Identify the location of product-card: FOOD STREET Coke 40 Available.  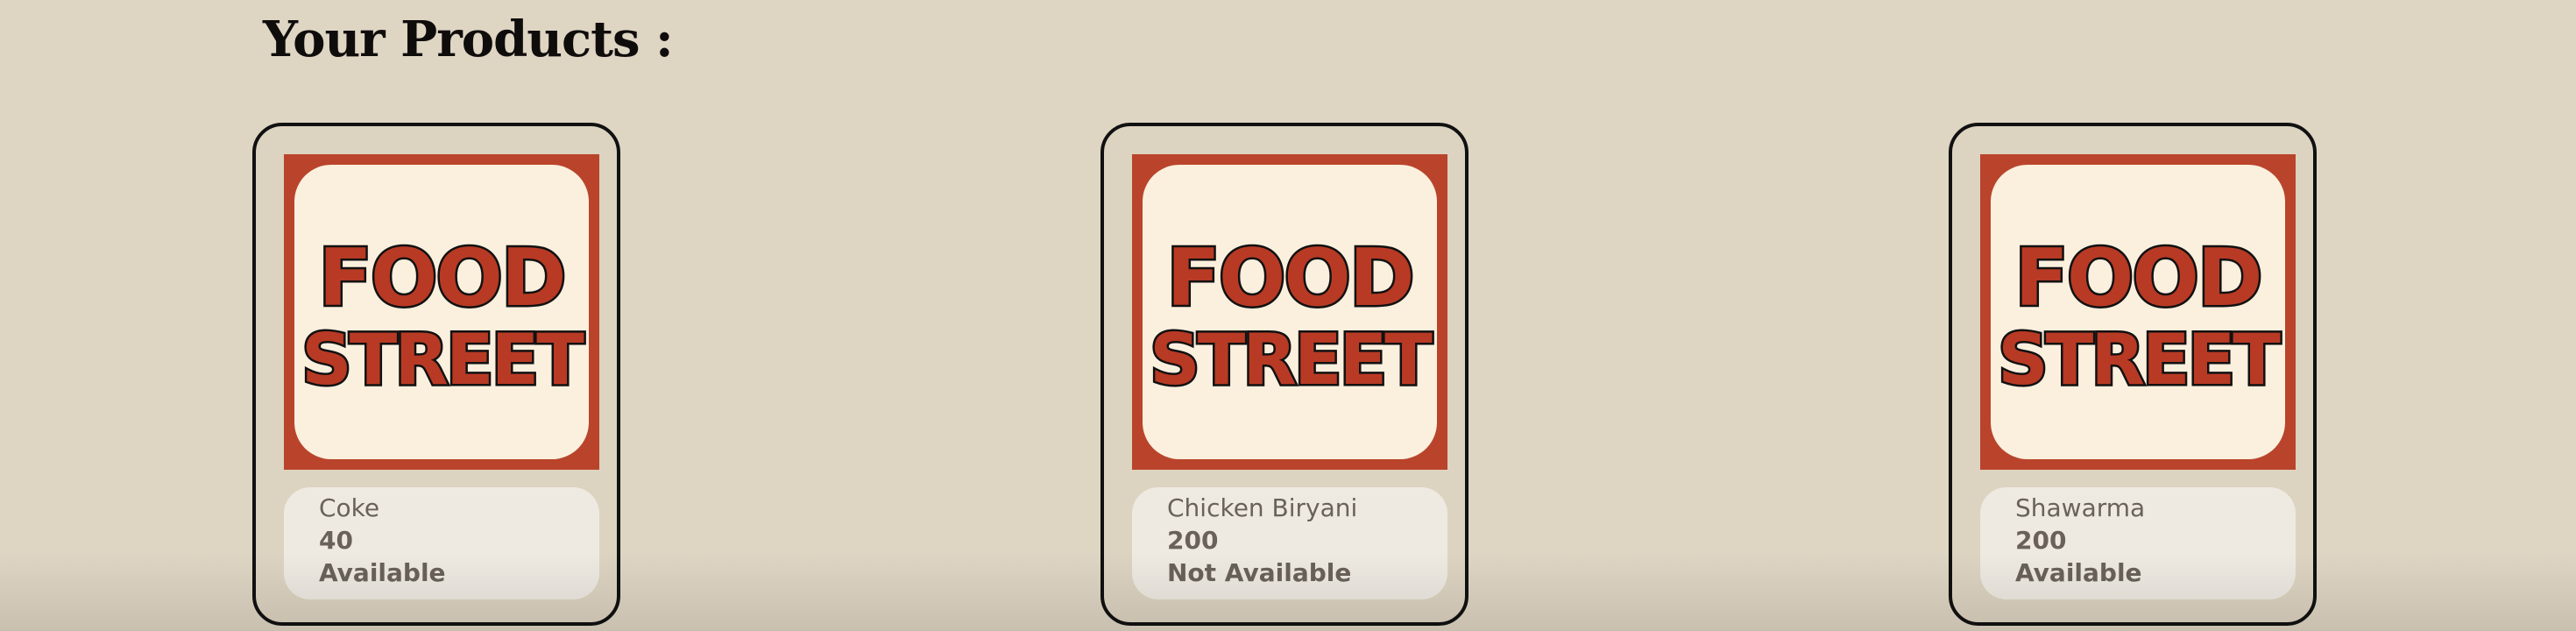
(436, 374).